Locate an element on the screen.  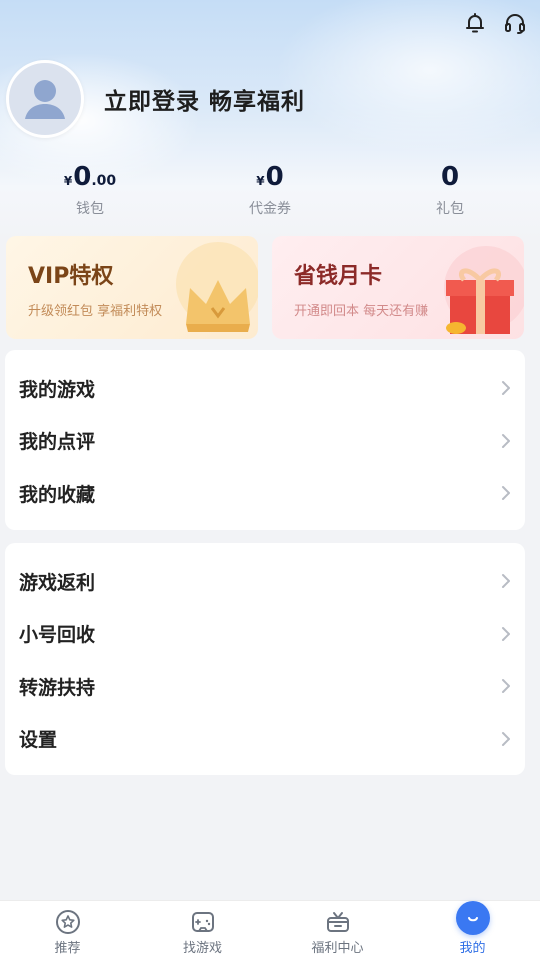
profile-smile-icon is located at coordinates (472, 918).